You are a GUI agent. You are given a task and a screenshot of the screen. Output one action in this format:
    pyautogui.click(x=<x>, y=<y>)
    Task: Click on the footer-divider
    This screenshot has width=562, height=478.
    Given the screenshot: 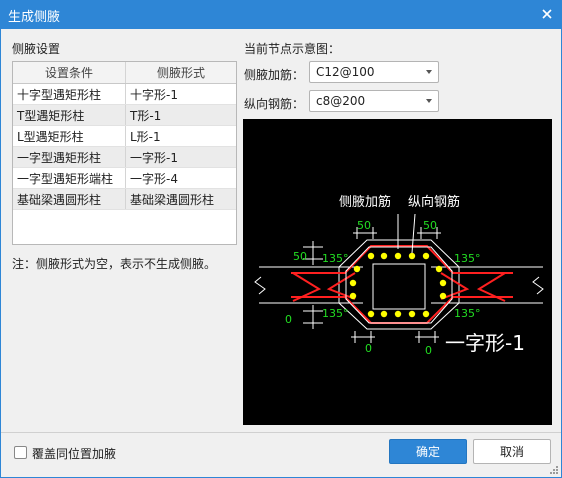 What is the action you would take?
    pyautogui.click(x=281, y=432)
    